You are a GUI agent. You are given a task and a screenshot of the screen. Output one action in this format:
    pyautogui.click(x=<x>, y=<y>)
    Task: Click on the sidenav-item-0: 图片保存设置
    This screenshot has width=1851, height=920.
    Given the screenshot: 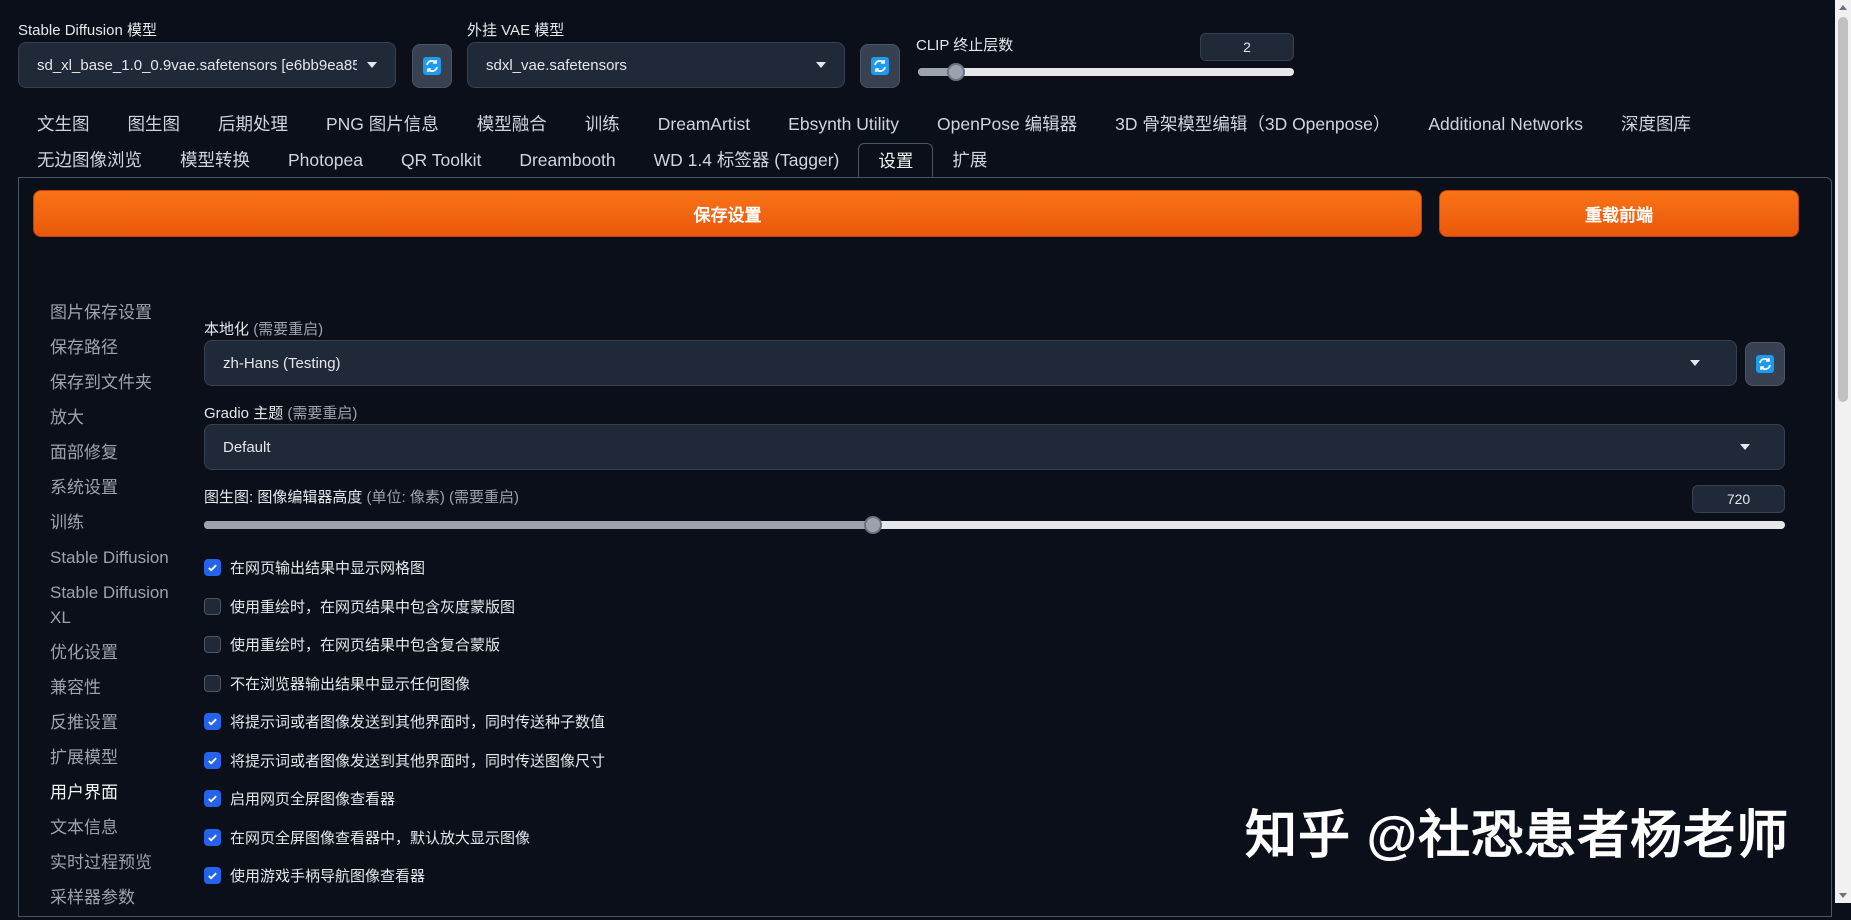 What is the action you would take?
    pyautogui.click(x=115, y=312)
    